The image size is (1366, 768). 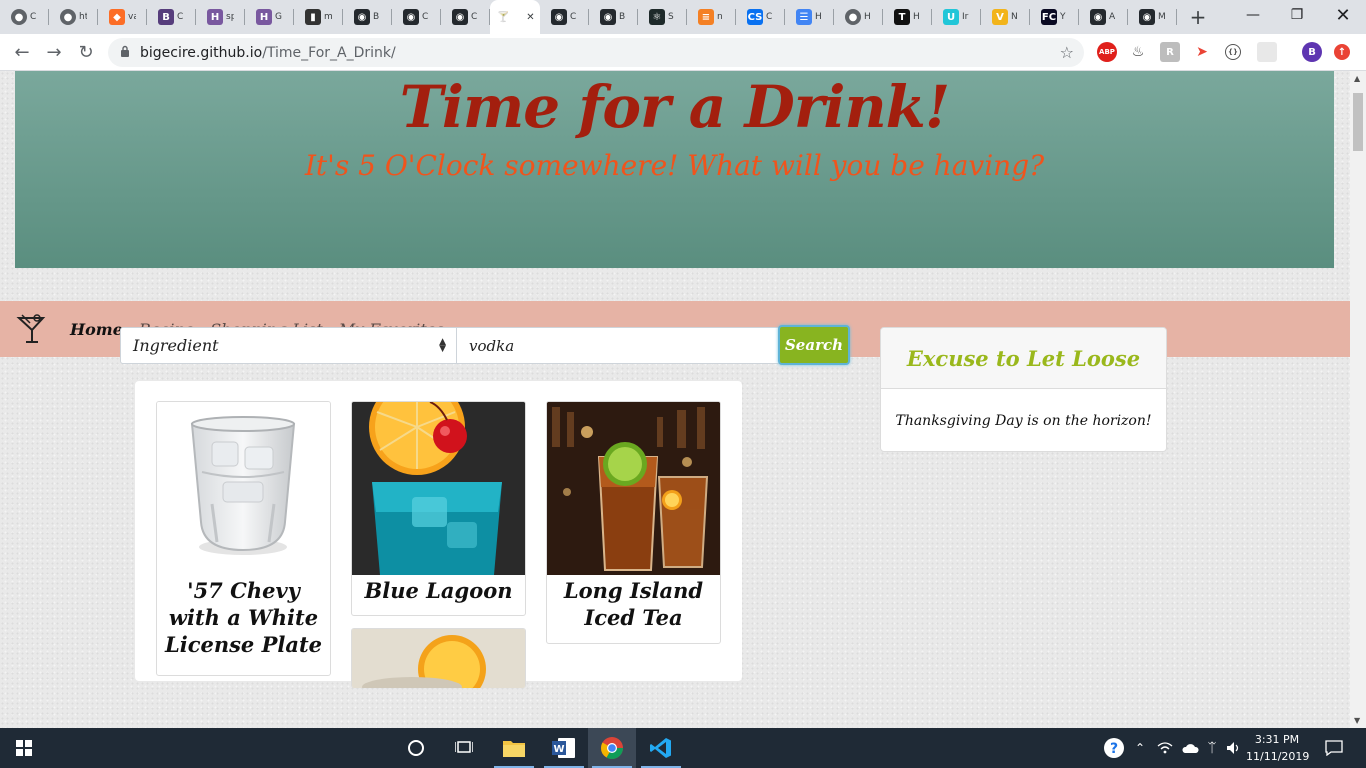 I want to click on browser-tab: BC, so click(x=171, y=17).